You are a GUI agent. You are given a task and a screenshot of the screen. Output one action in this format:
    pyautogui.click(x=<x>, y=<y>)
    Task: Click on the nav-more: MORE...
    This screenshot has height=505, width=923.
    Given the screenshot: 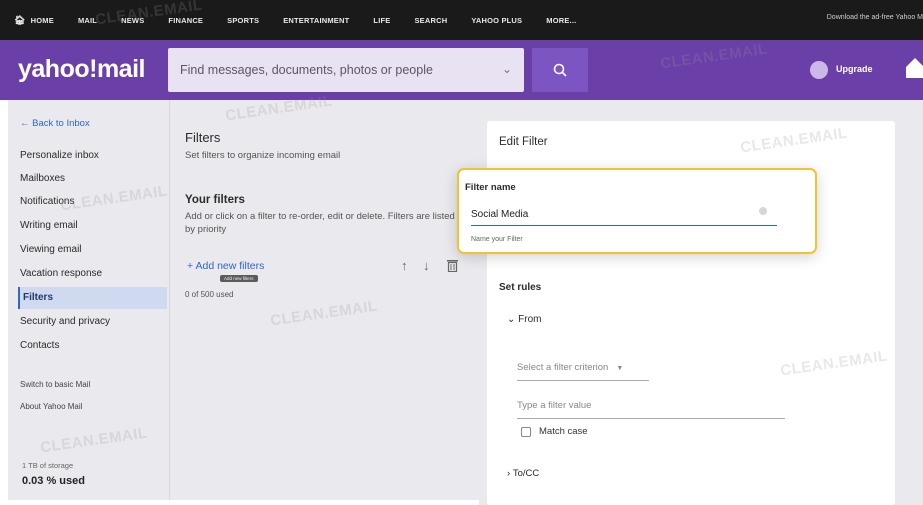 What is the action you would take?
    pyautogui.click(x=561, y=20)
    